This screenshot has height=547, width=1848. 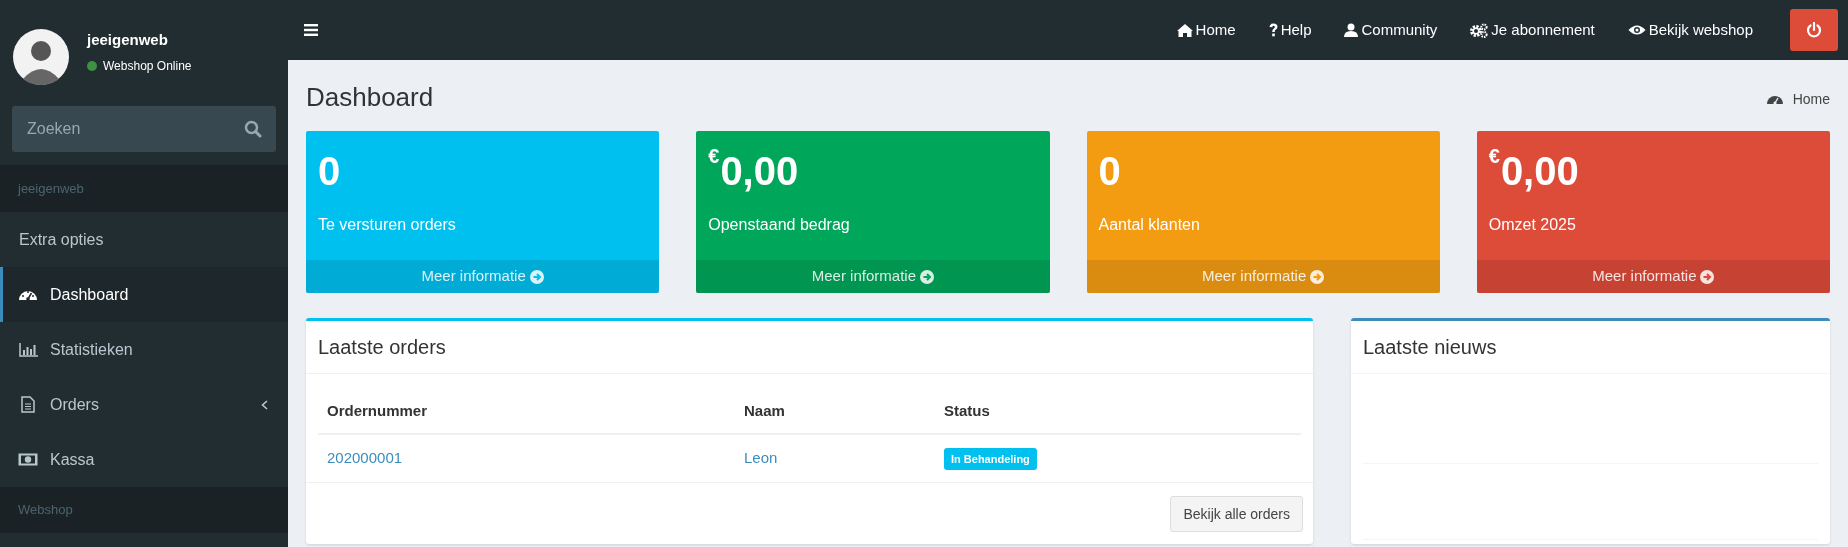 I want to click on panel-title: Laatste nieuws, so click(x=1430, y=347).